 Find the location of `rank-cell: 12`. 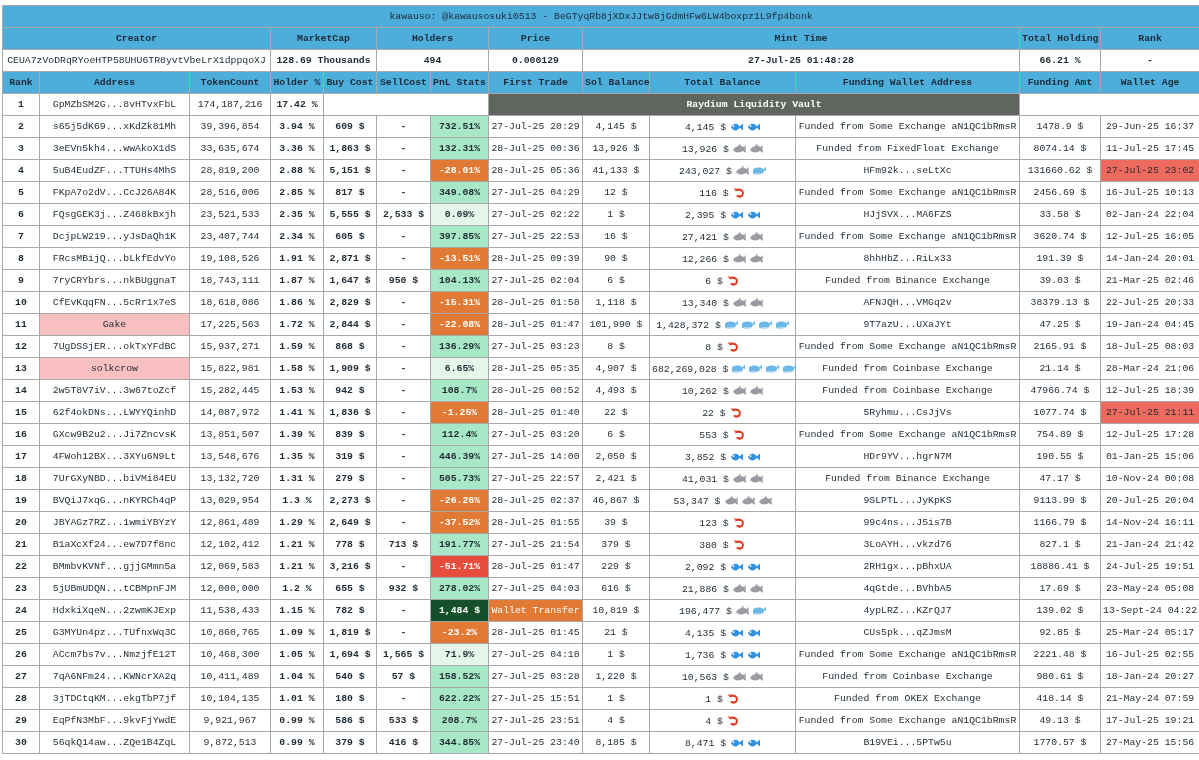

rank-cell: 12 is located at coordinates (21, 346).